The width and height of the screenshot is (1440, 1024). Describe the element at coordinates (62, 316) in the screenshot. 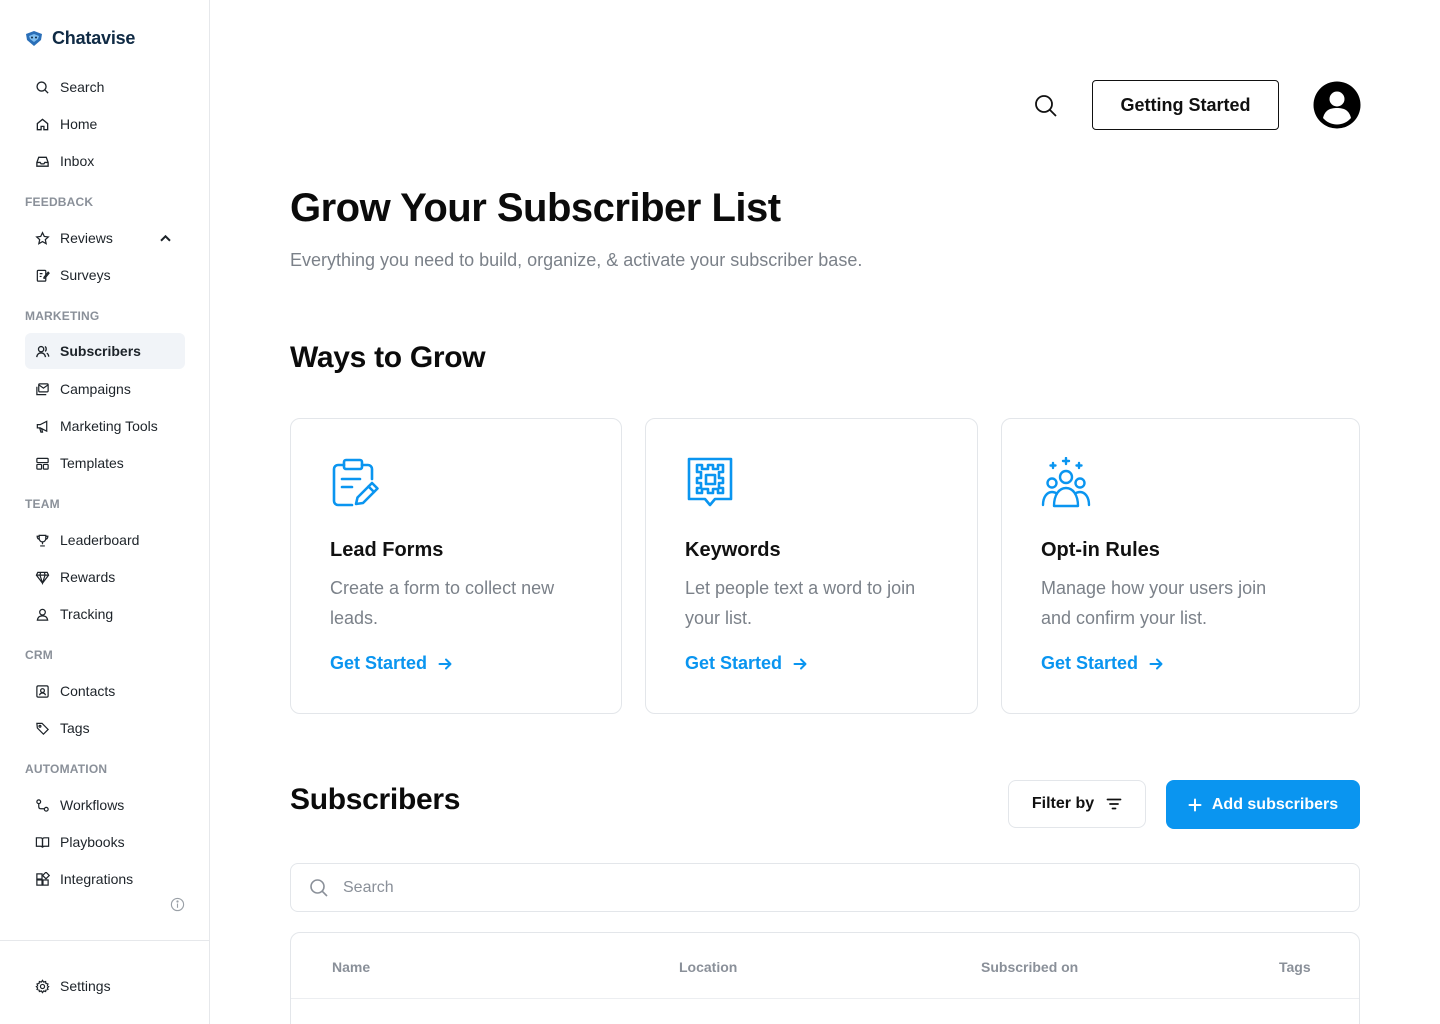

I see `section-label-marketing: MARKETING` at that location.